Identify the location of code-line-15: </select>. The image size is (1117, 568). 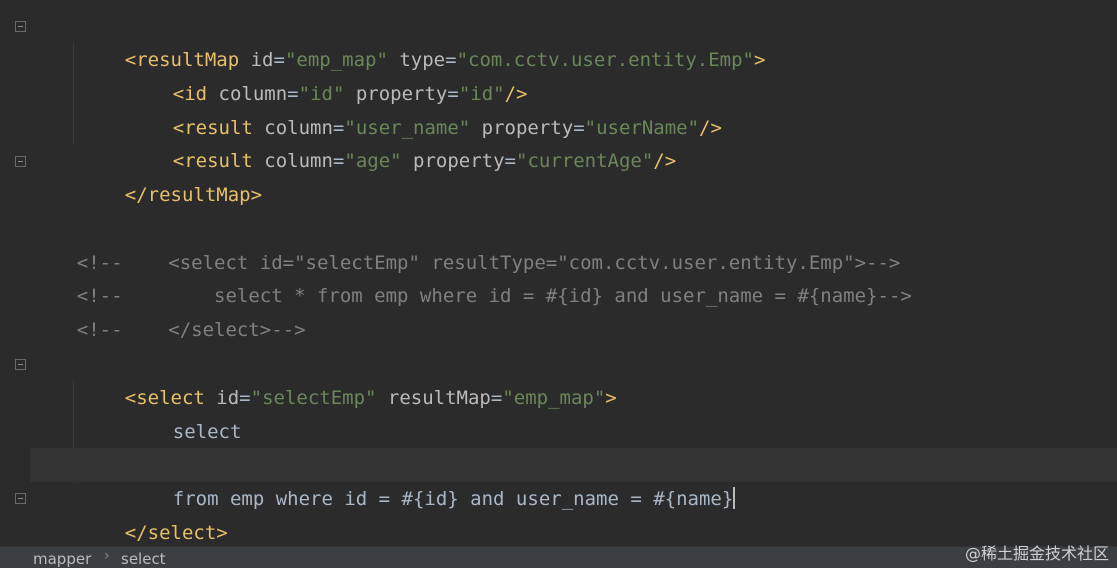
(573, 513).